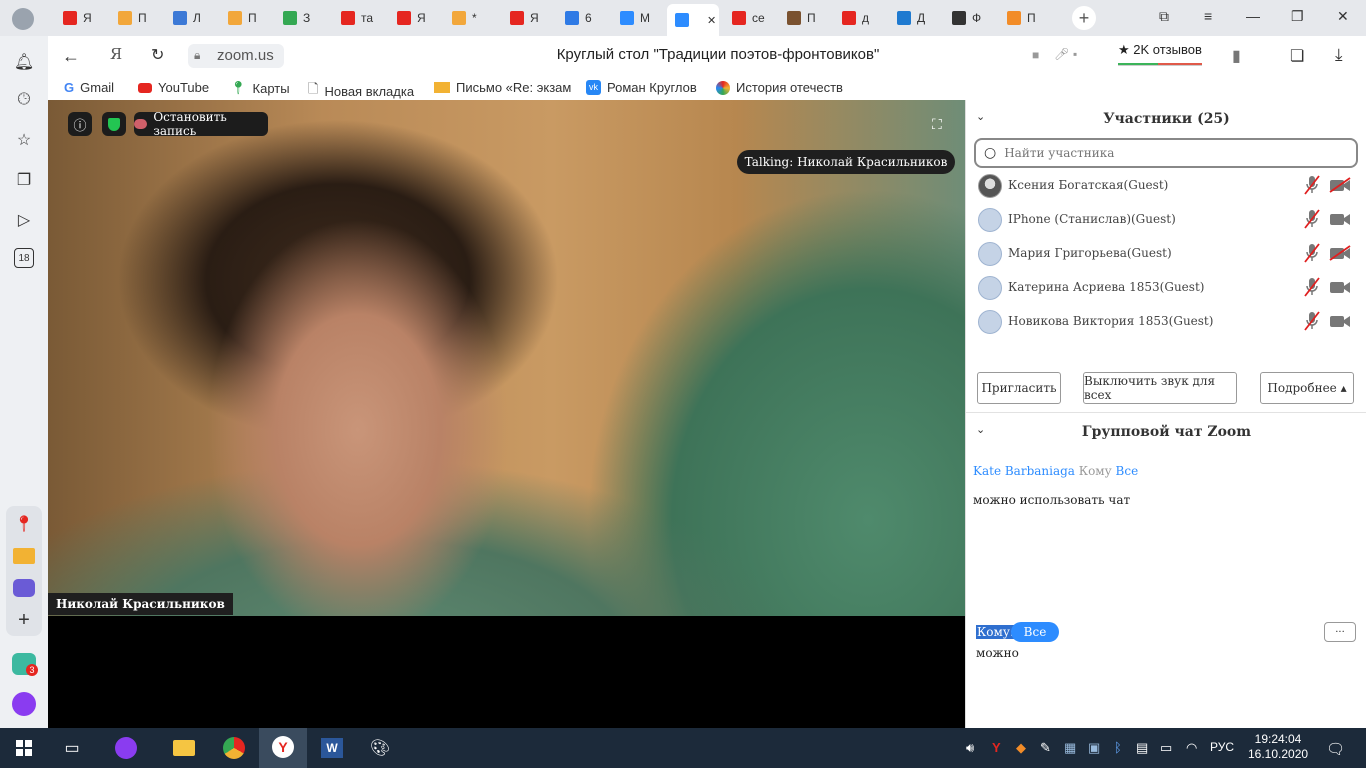 The height and width of the screenshot is (768, 1366). I want to click on more-button: Подробнее ▴, so click(1307, 388).